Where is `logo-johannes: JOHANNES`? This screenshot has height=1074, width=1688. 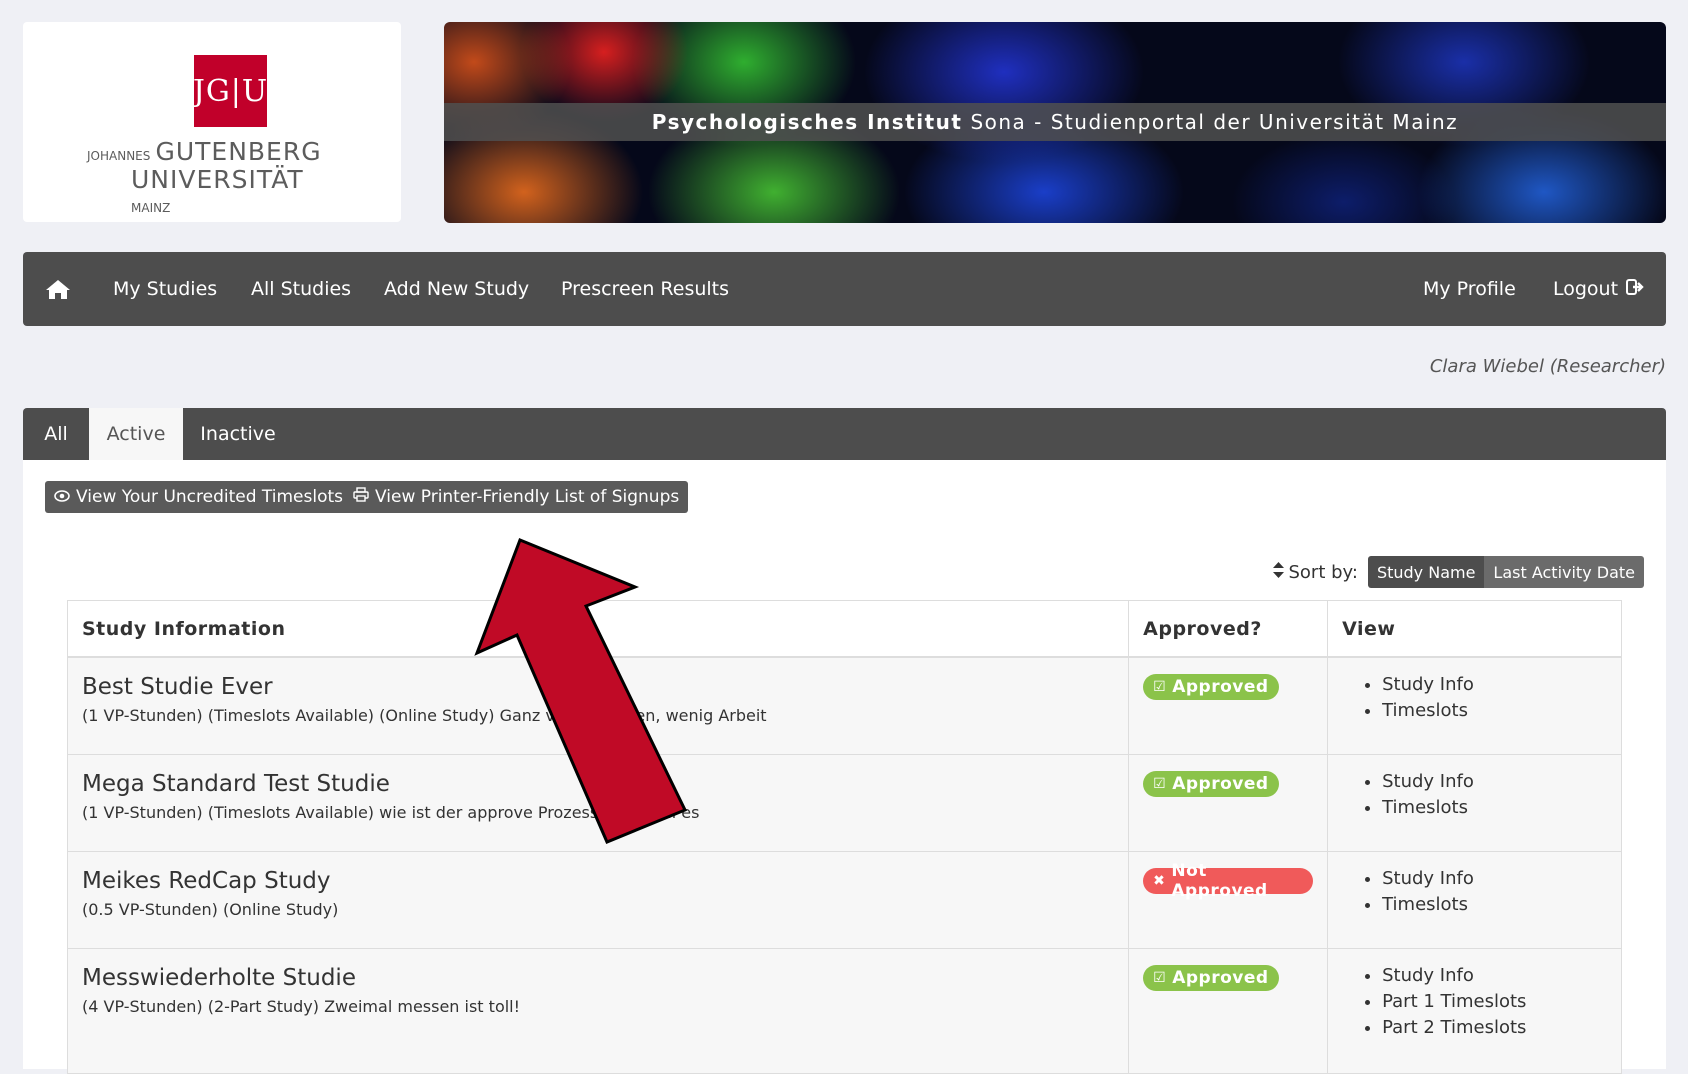 logo-johannes: JOHANNES is located at coordinates (119, 156).